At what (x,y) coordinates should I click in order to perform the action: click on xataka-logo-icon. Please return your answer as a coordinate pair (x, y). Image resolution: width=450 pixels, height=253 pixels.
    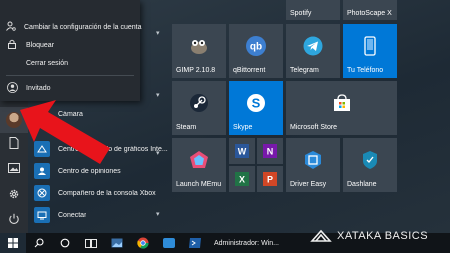
    Looking at the image, I should click on (321, 235).